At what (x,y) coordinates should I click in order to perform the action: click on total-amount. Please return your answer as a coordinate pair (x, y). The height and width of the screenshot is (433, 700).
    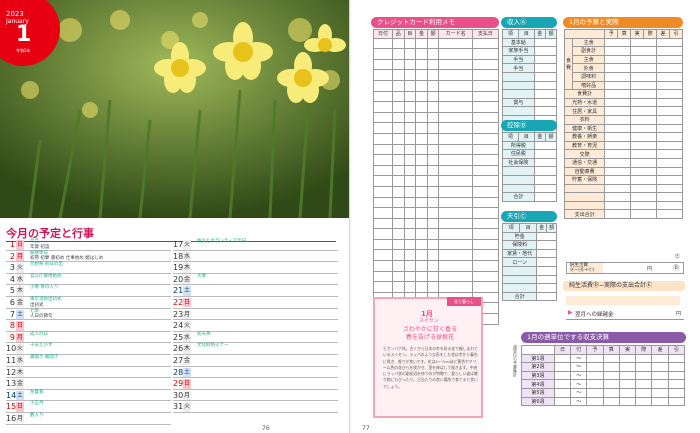
    Looking at the image, I should click on (545, 197).